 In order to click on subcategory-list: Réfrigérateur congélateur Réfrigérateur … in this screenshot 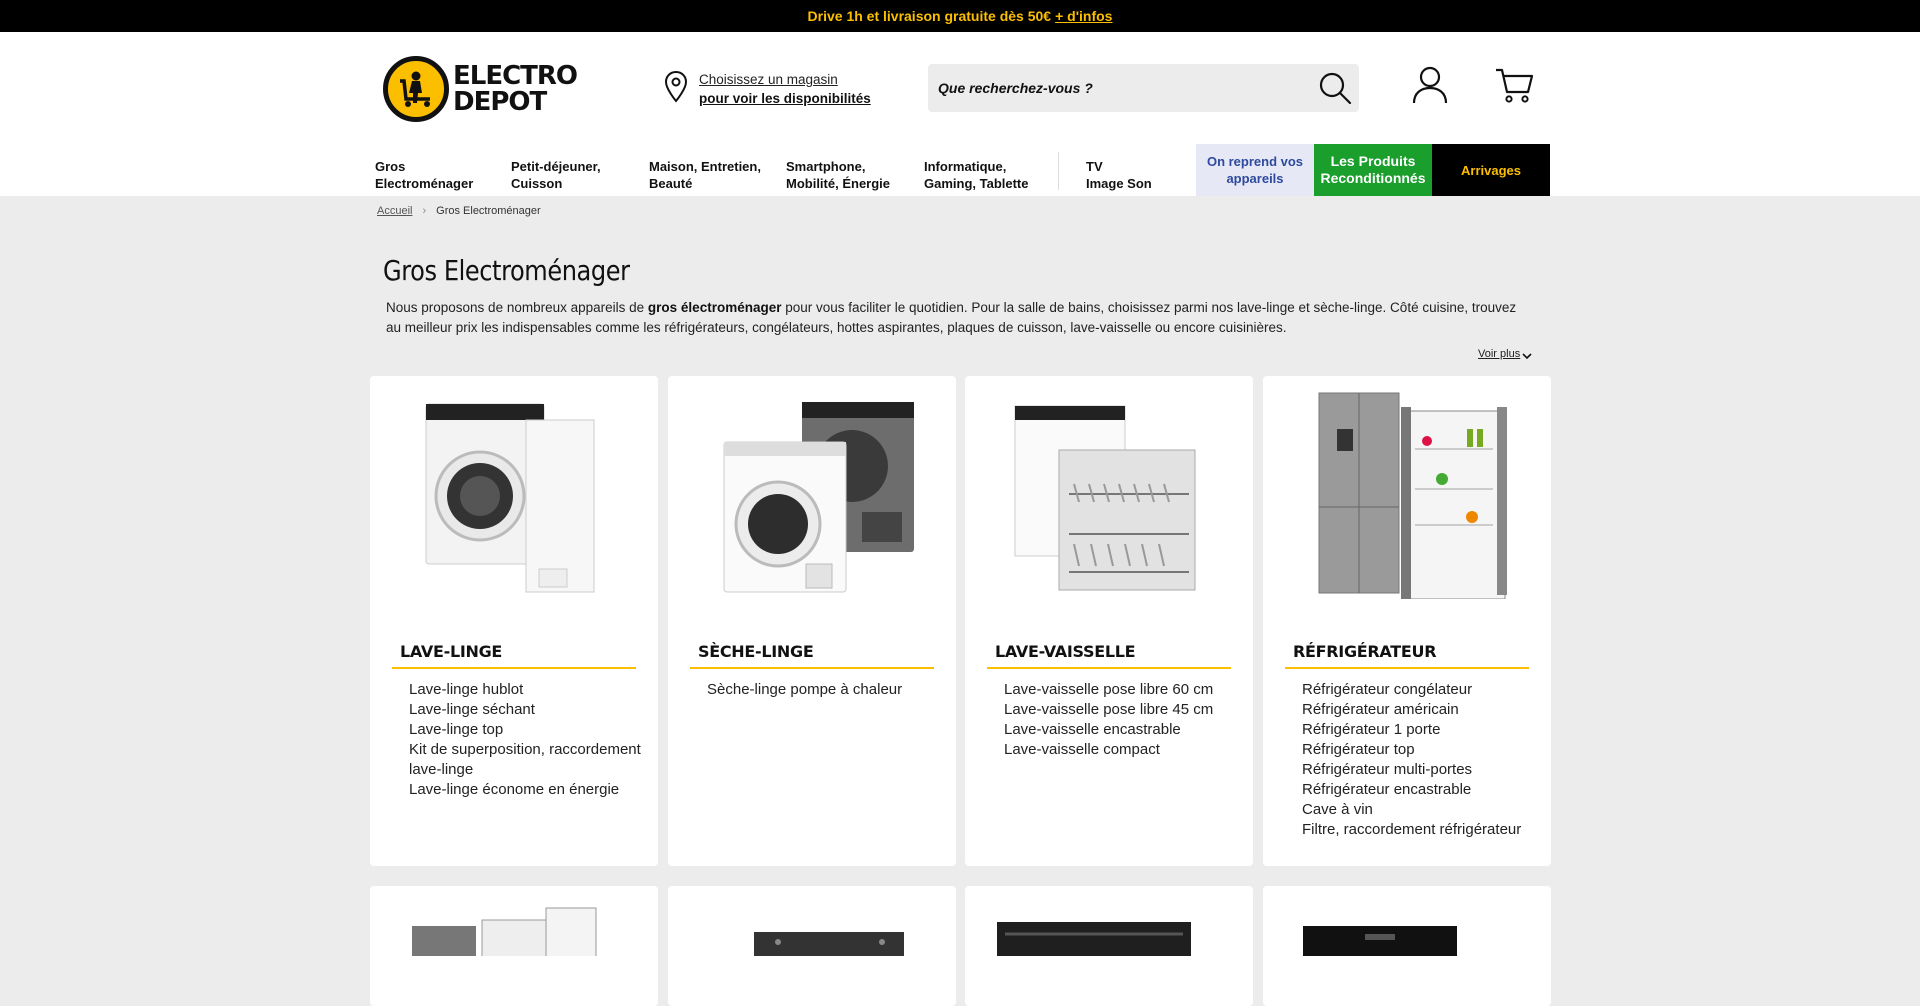, I will do `click(1422, 760)`.